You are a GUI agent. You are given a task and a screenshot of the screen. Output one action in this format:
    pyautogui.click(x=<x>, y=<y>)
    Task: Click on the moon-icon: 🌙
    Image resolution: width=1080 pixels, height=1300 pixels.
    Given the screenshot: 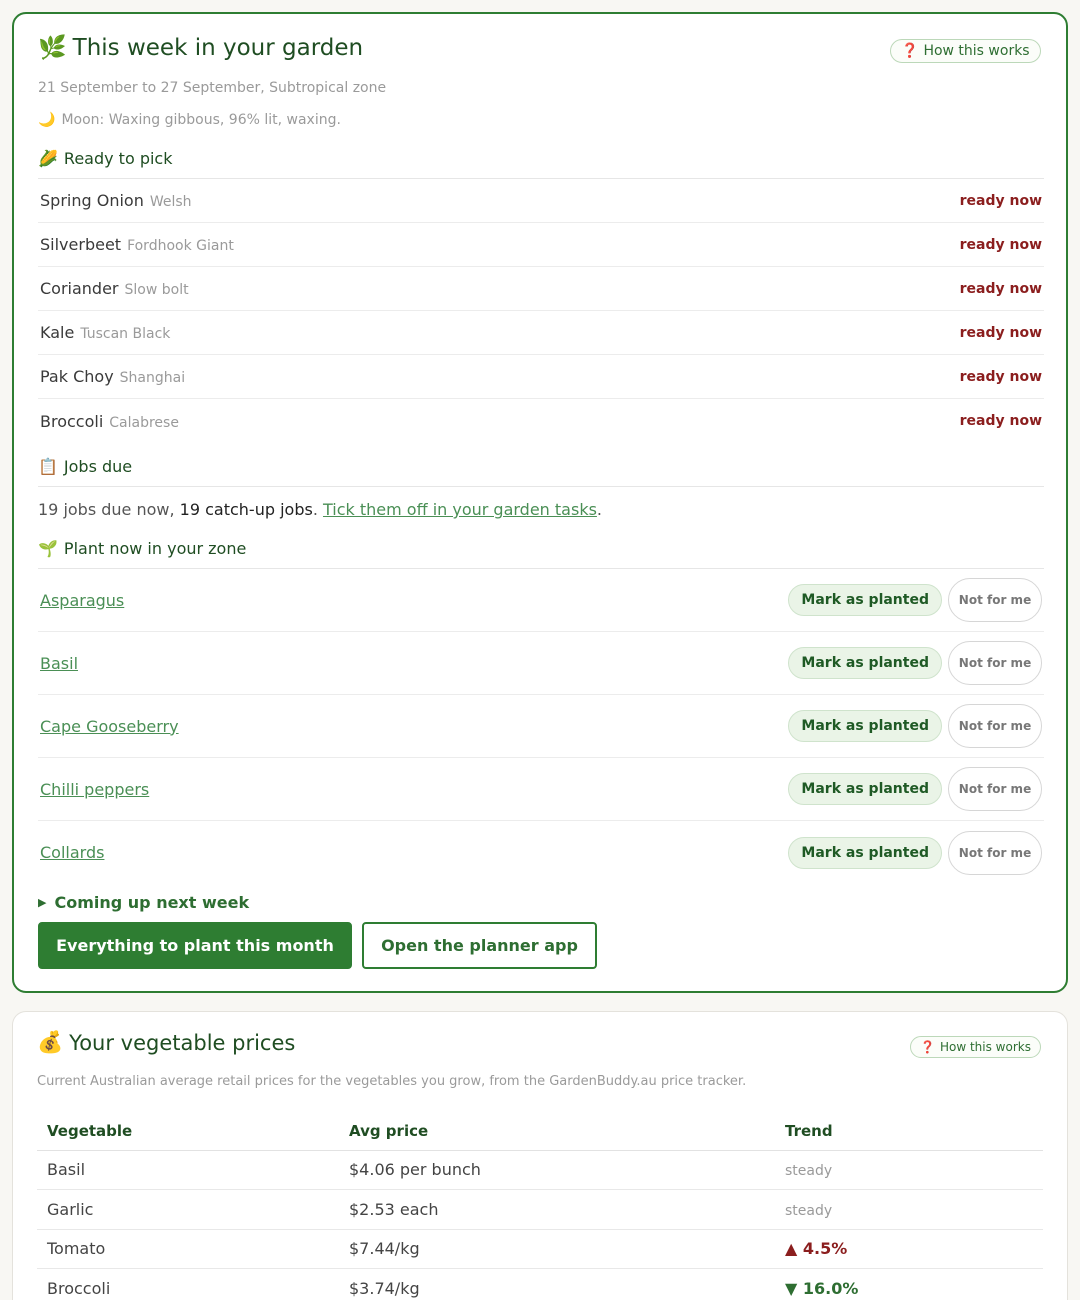 What is the action you would take?
    pyautogui.click(x=47, y=120)
    